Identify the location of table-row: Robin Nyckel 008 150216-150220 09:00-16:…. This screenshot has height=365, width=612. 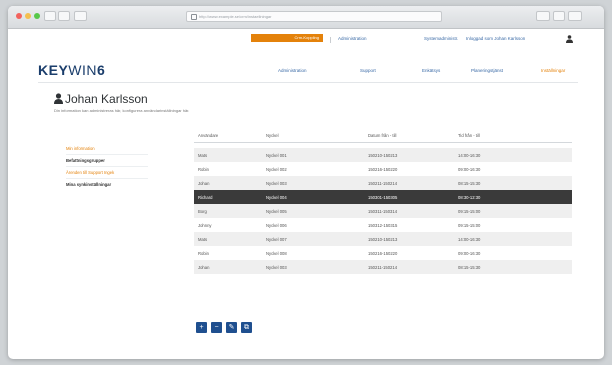
(383, 253).